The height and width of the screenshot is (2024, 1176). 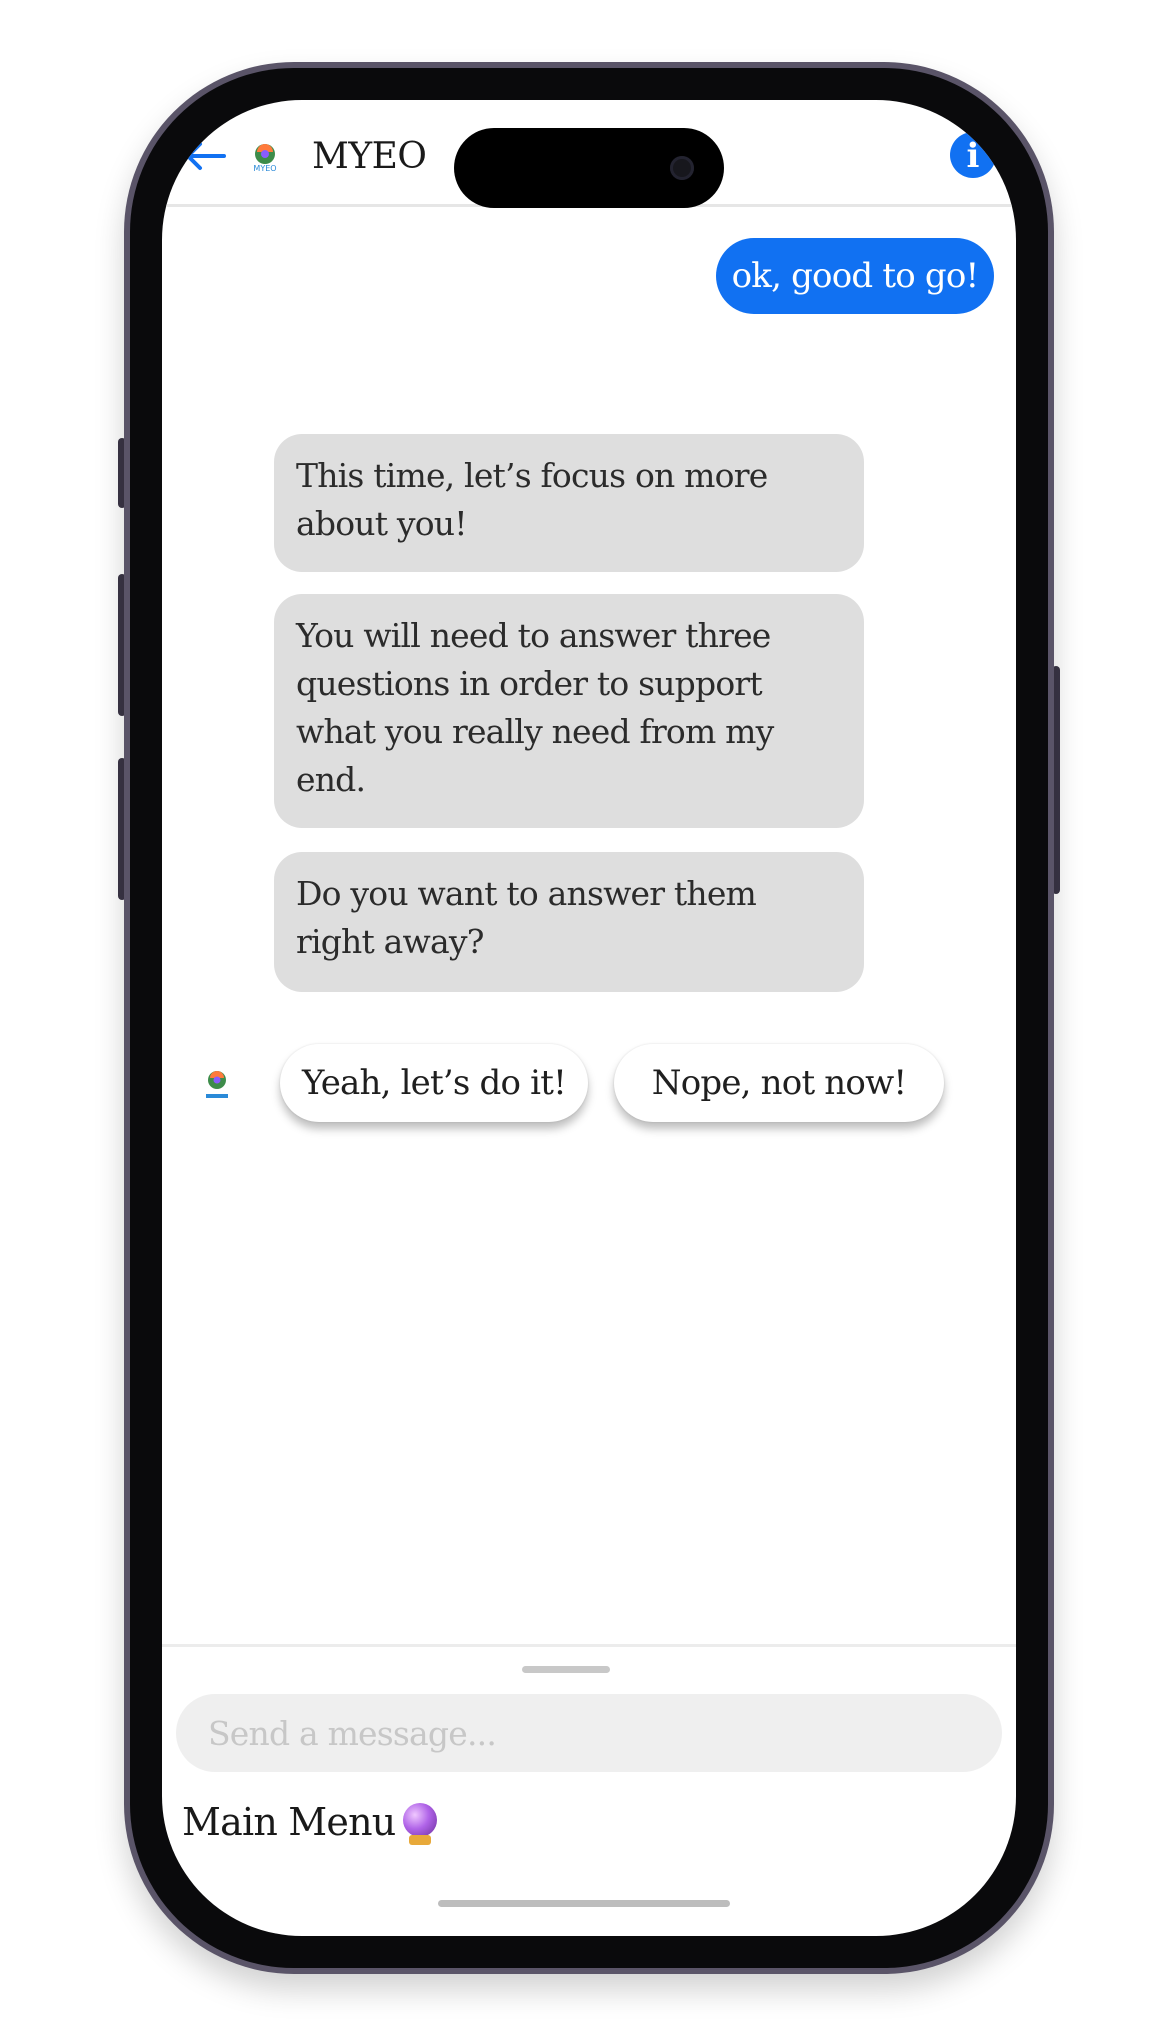 What do you see at coordinates (434, 1083) in the screenshot?
I see `quick-reply-yes-button: Yeah, let’s do it!` at bounding box center [434, 1083].